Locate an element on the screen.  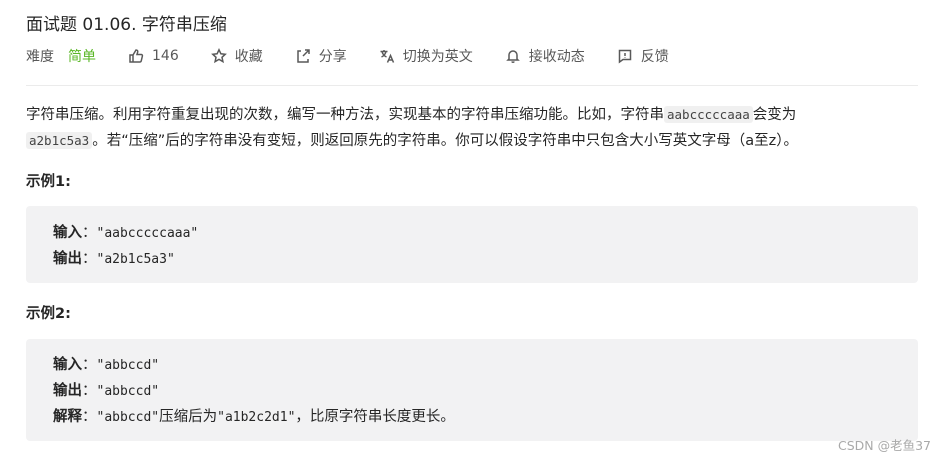
favorite-button: 收藏 is located at coordinates (236, 56).